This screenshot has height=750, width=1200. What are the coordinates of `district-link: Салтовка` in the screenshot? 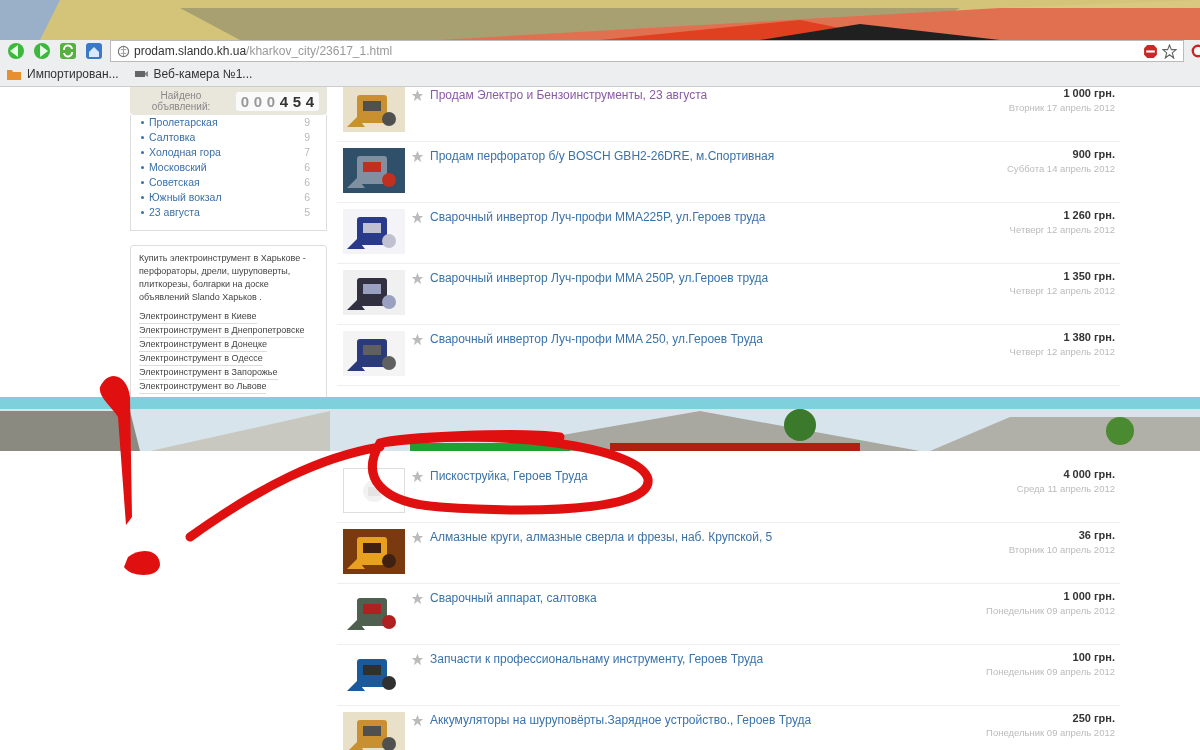 It's located at (172, 137).